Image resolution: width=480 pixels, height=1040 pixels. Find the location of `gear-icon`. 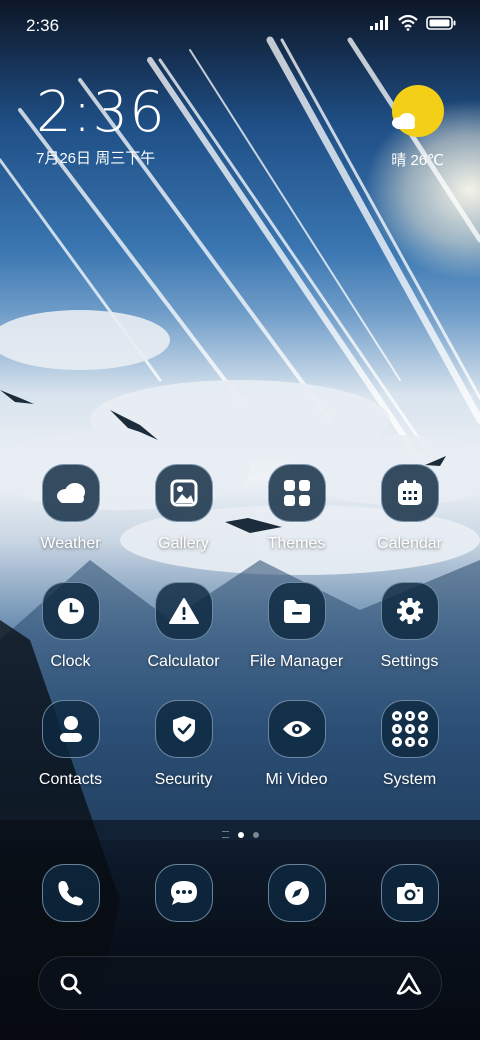

gear-icon is located at coordinates (409, 611).